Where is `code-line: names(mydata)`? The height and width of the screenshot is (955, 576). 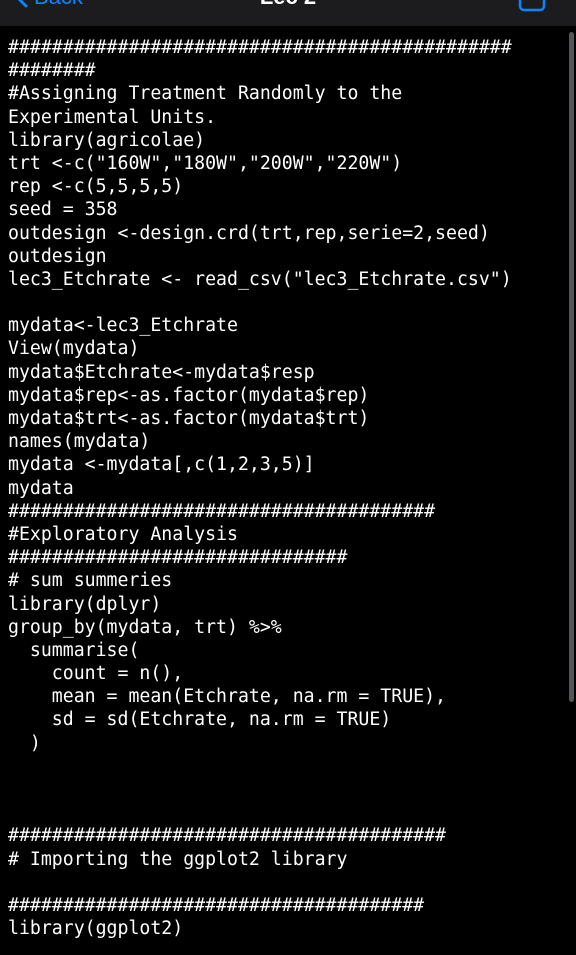 code-line: names(mydata) is located at coordinates (79, 442).